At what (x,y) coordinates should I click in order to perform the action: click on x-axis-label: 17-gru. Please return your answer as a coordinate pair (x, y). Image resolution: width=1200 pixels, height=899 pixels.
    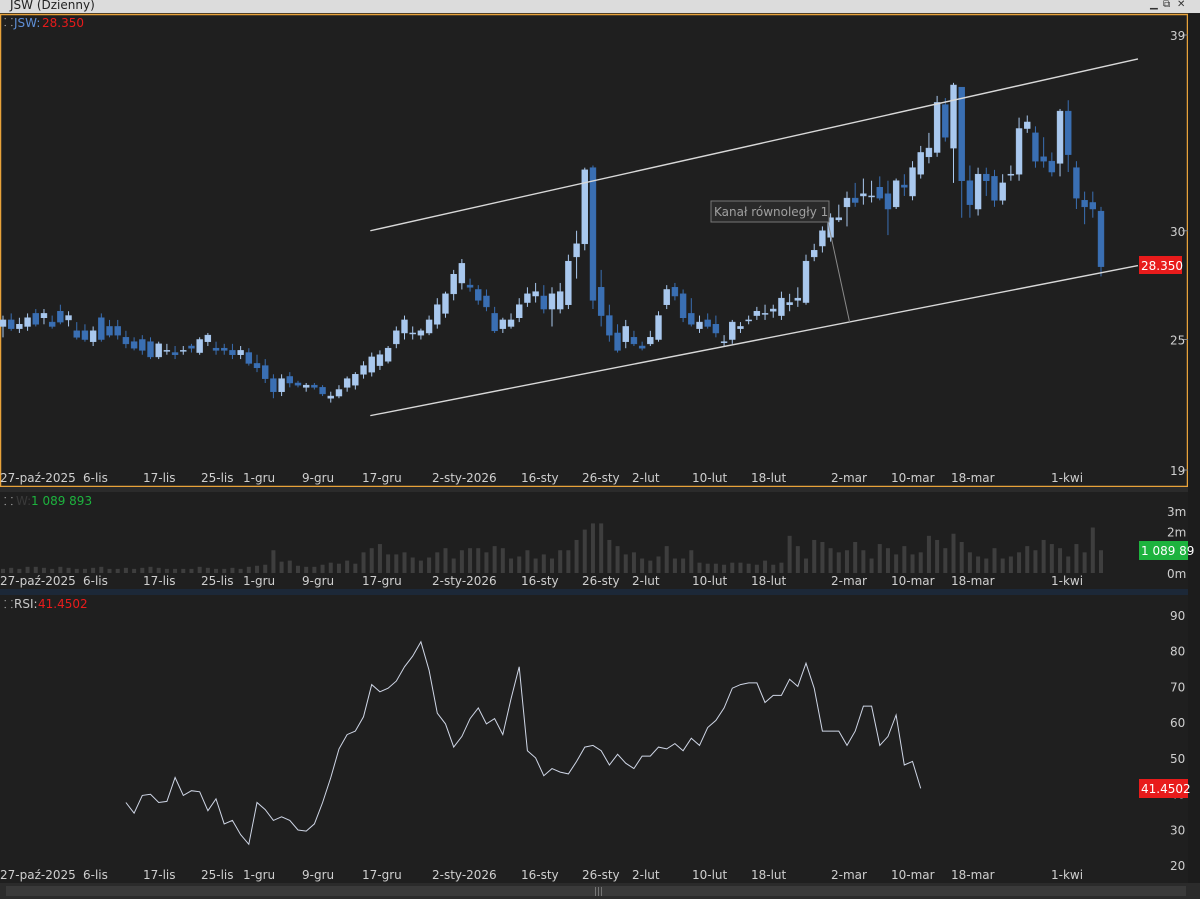
    Looking at the image, I should click on (382, 875).